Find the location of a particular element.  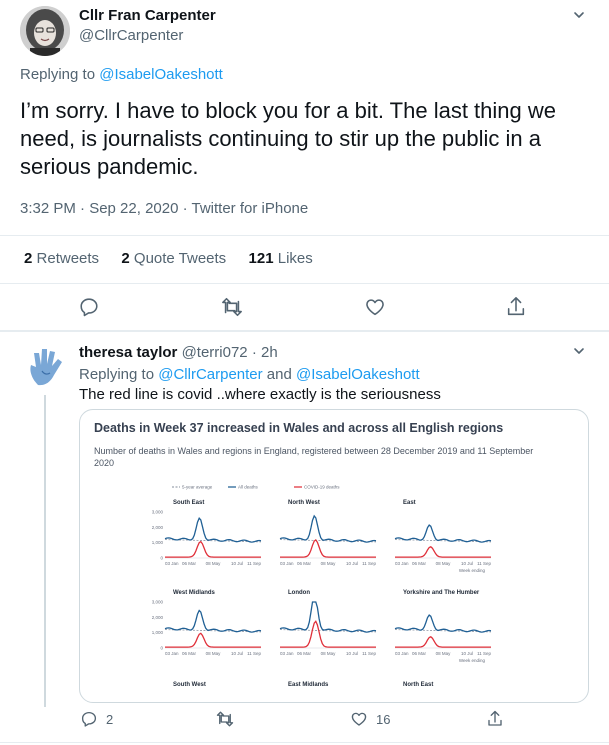

replying-to-link: @CllrCarpenter is located at coordinates (210, 374).